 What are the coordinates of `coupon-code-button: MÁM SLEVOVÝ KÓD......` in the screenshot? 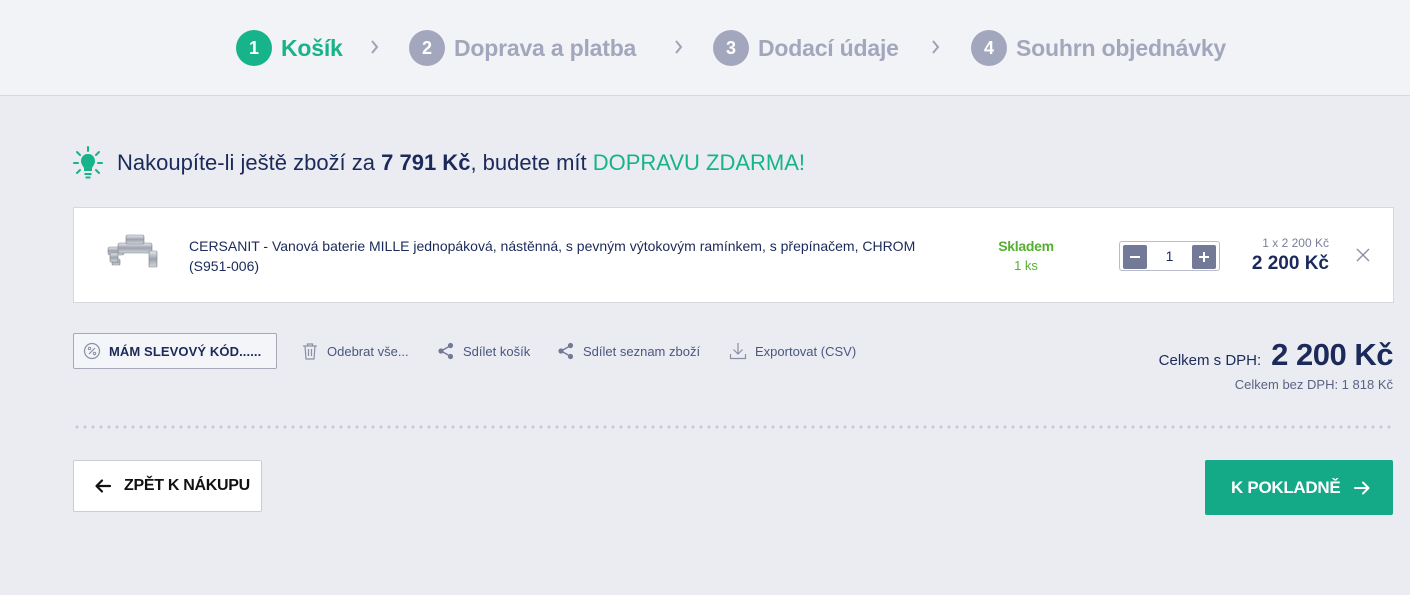 It's located at (175, 351).